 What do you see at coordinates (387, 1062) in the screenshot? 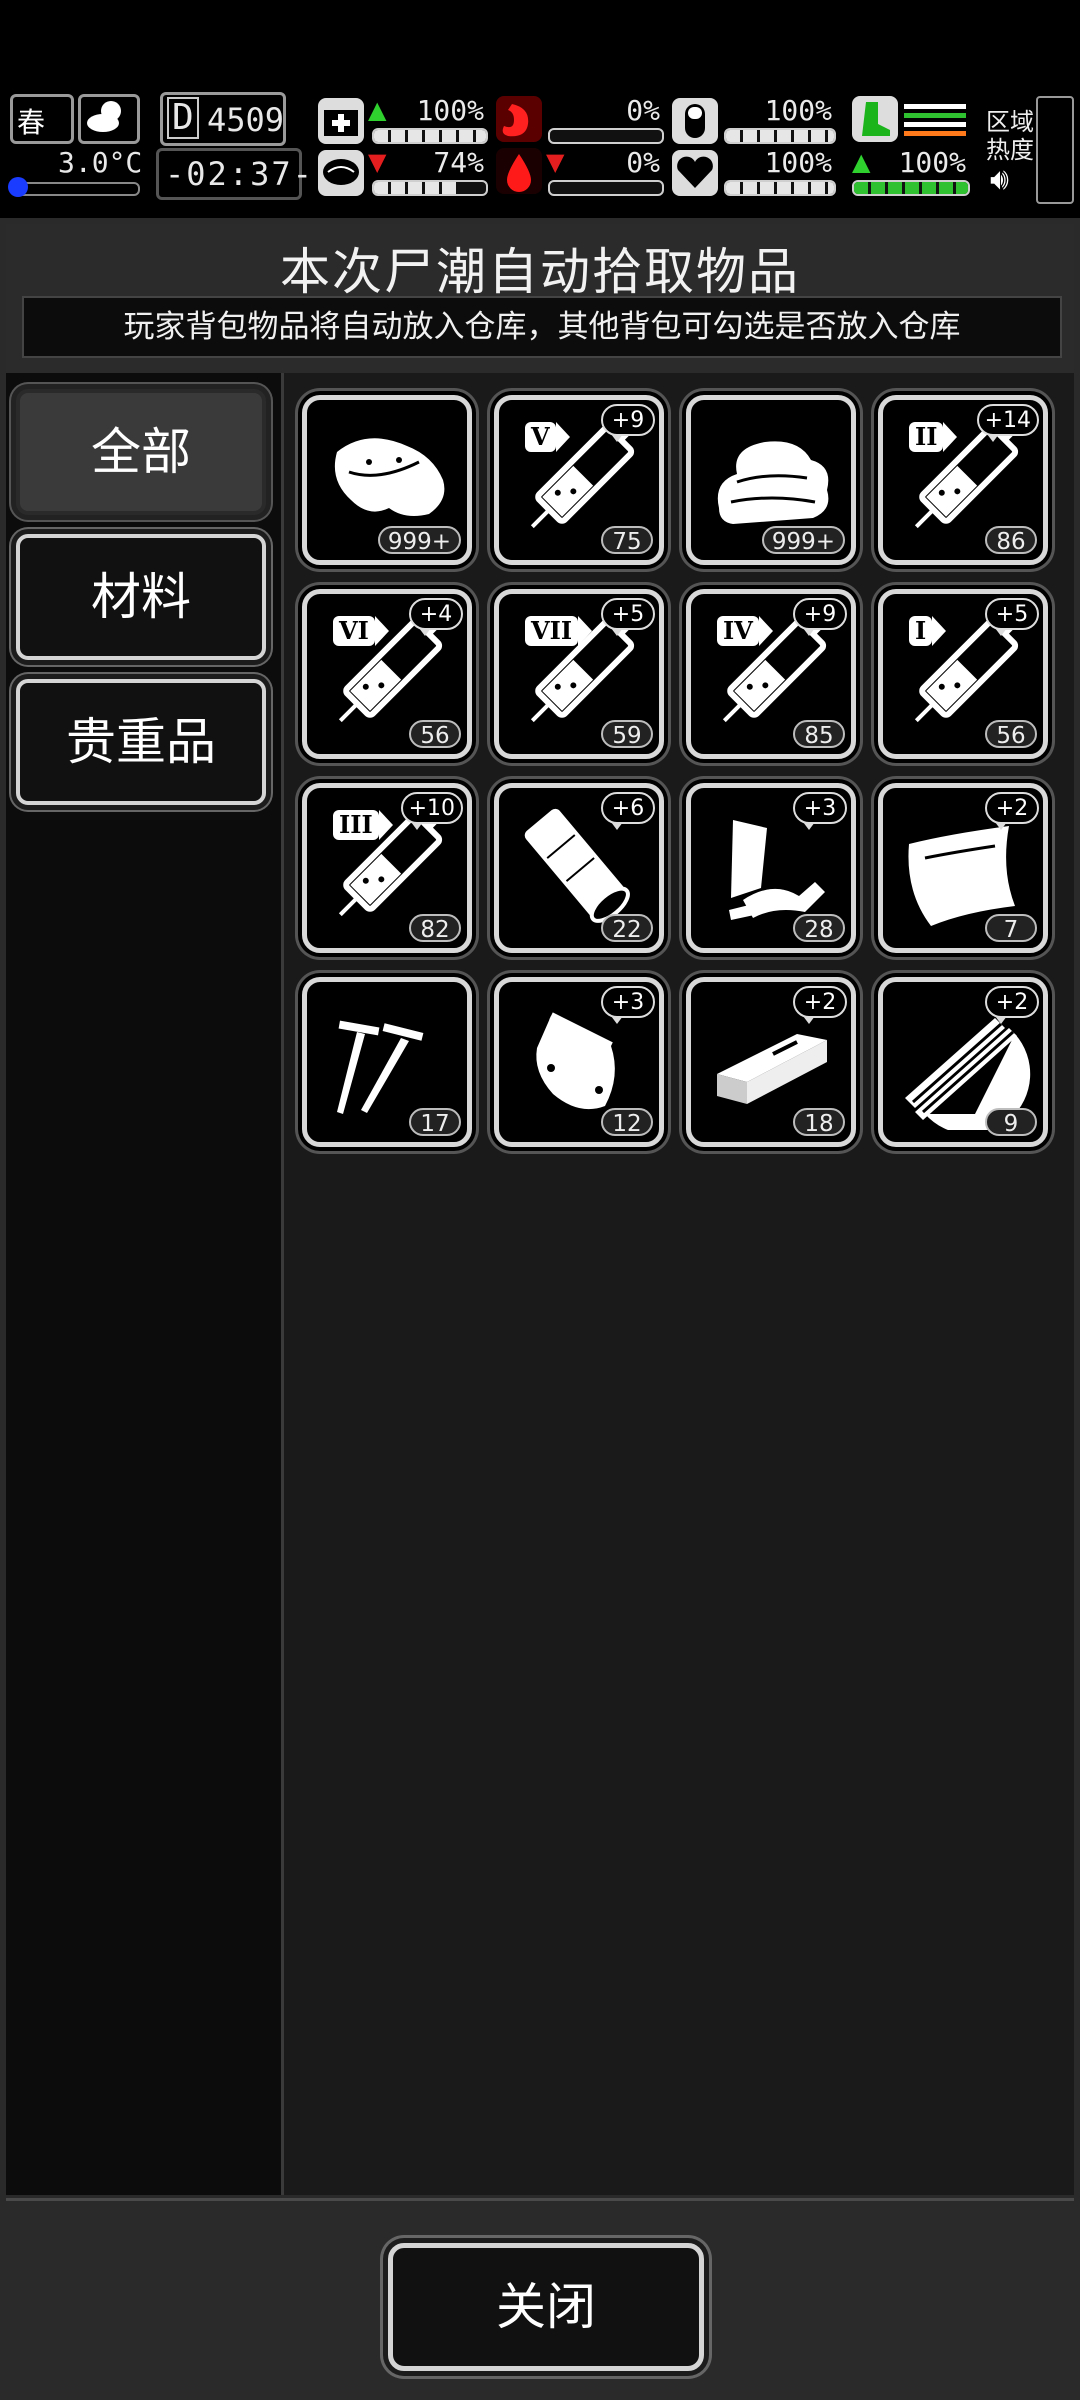
I see `item-slot: 17` at bounding box center [387, 1062].